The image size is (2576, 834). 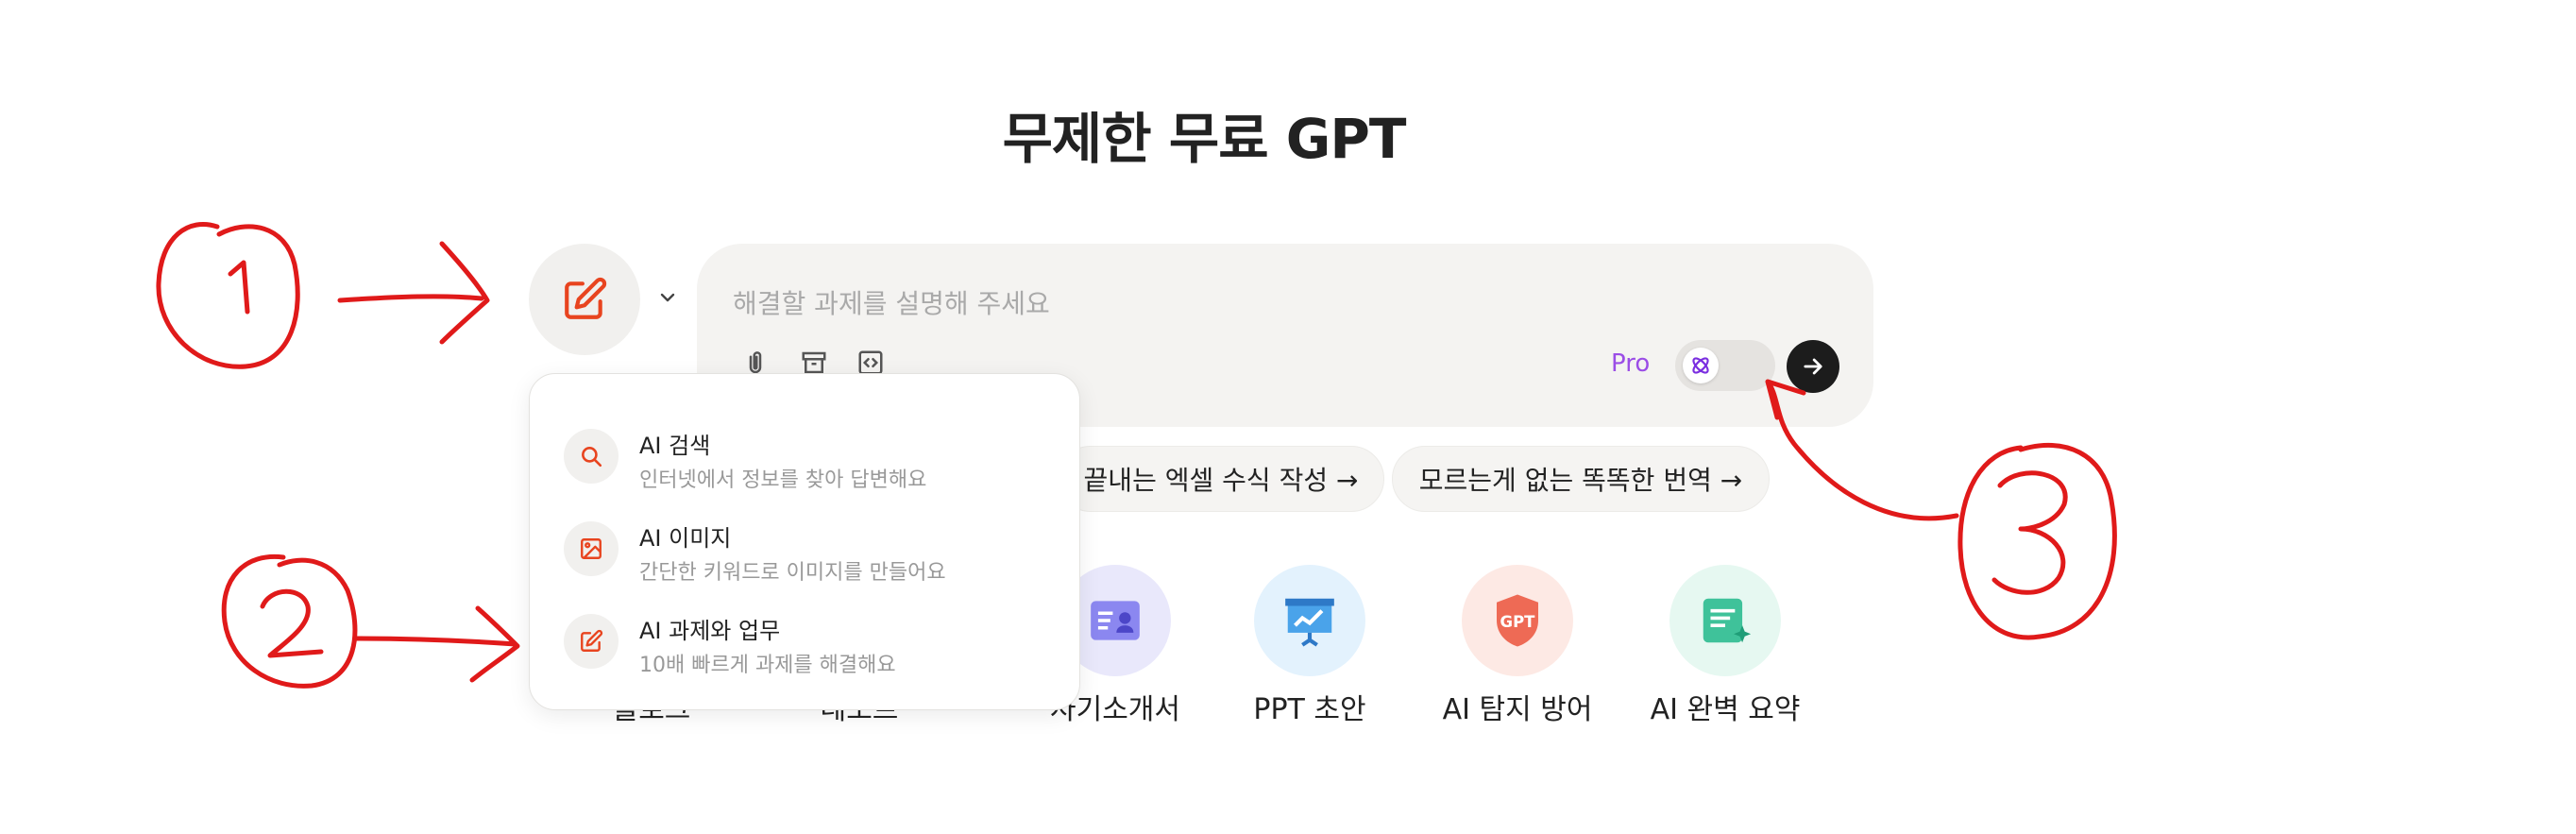 I want to click on menu-item-title: AI 이미지, so click(x=685, y=538).